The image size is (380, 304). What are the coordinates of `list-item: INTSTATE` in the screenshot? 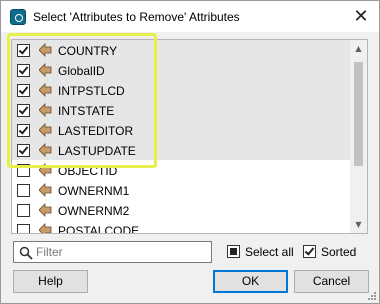 It's located at (181, 110).